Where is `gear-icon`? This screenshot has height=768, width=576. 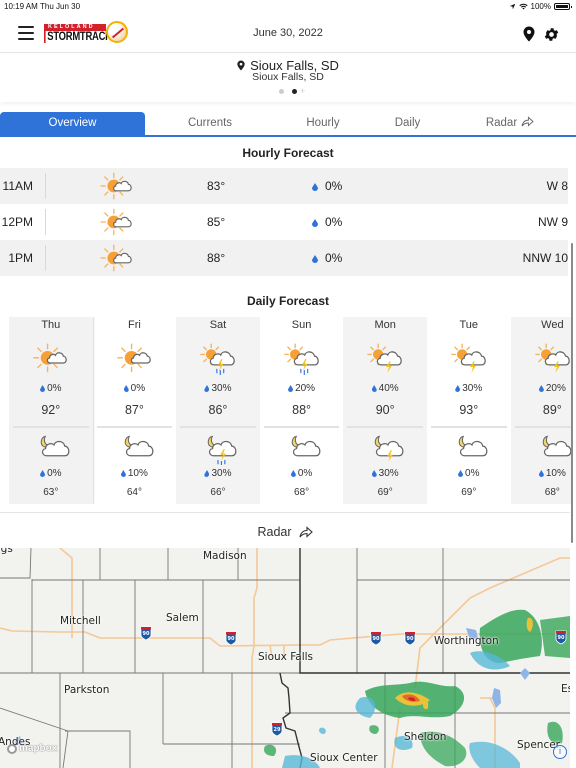 gear-icon is located at coordinates (551, 34).